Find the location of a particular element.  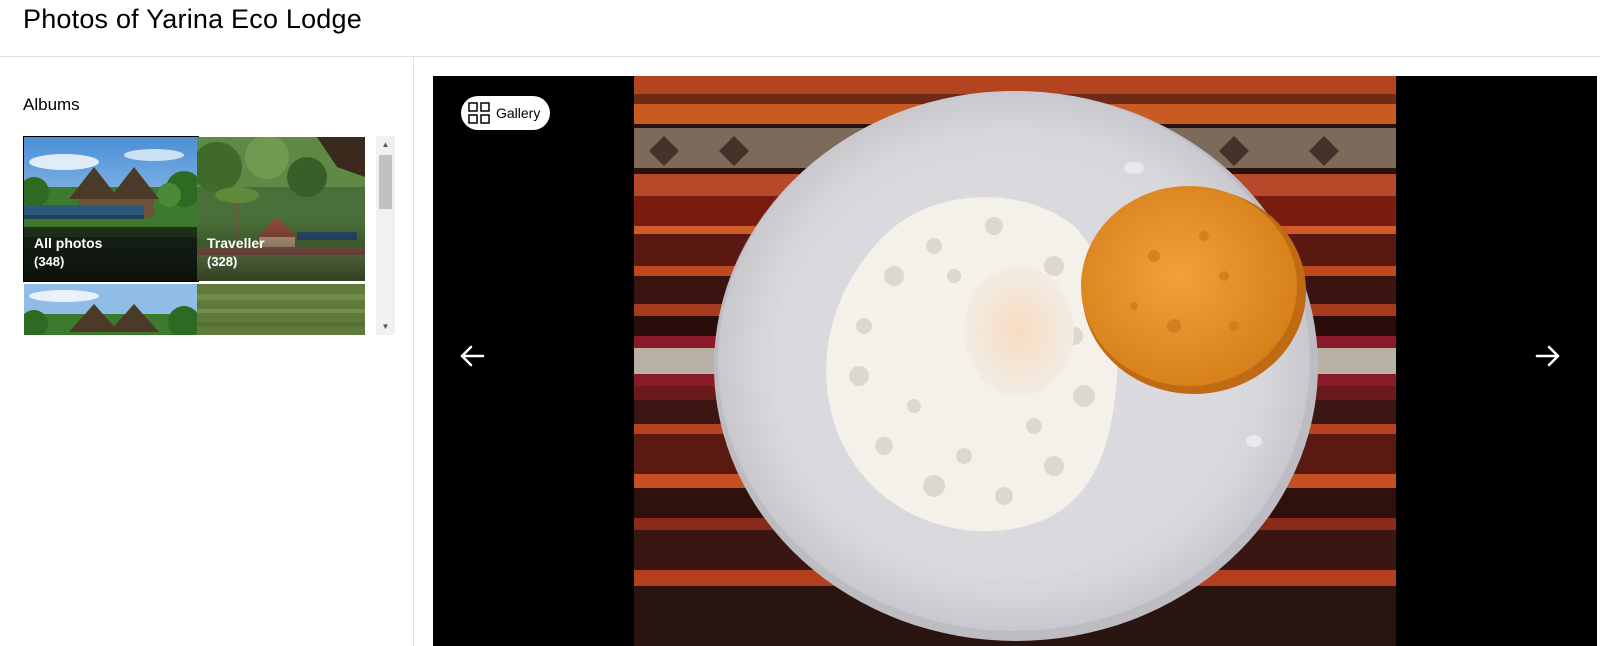

arrow-left-icon is located at coordinates (472, 356).